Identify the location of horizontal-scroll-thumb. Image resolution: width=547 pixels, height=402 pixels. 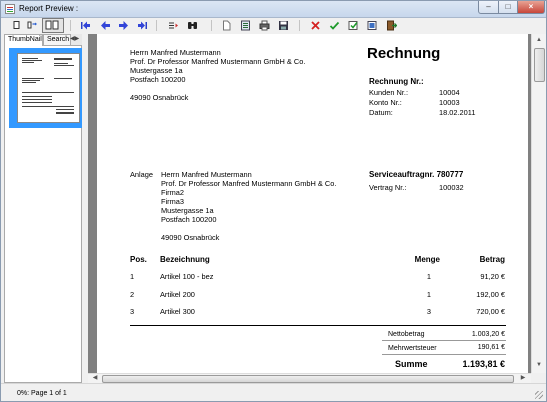
(308, 379).